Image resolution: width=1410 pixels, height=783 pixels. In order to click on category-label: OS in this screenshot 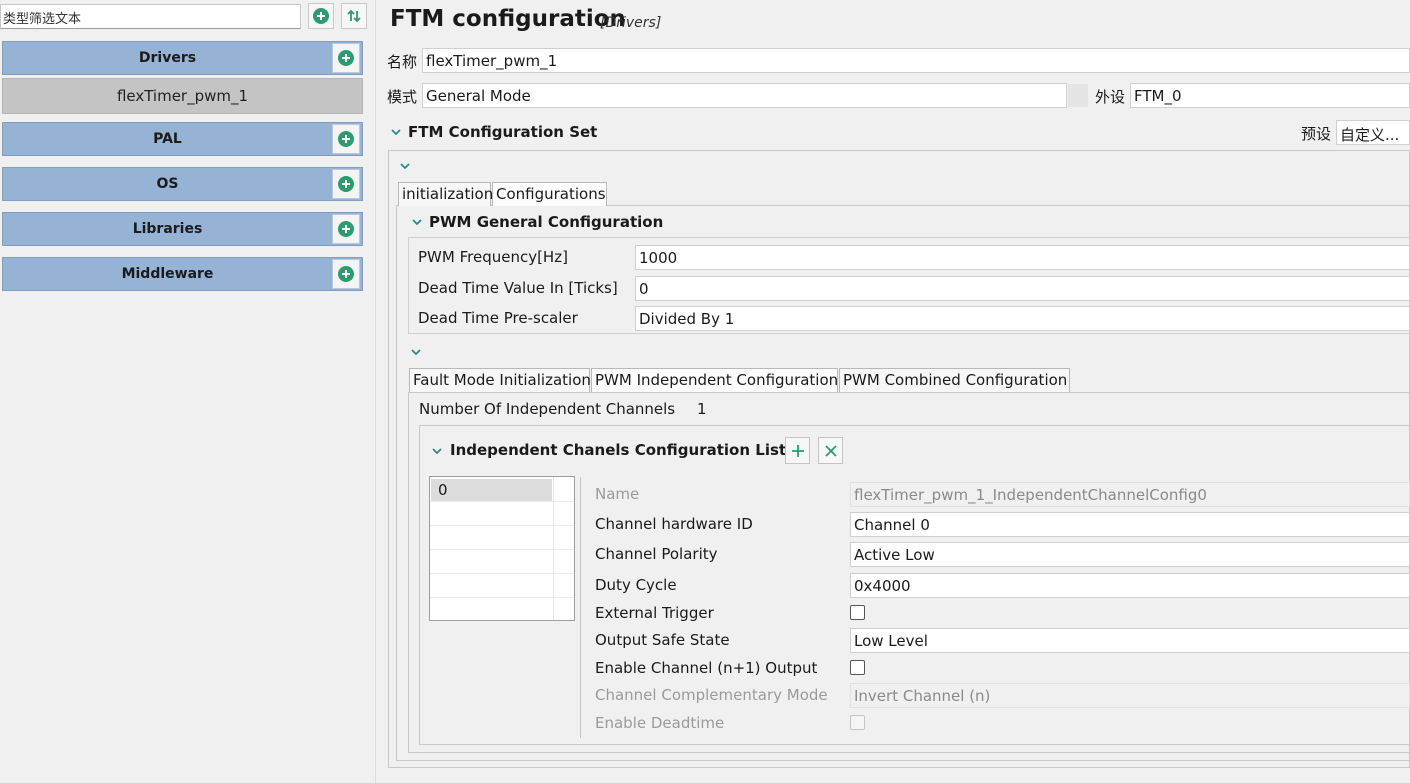, I will do `click(167, 184)`.